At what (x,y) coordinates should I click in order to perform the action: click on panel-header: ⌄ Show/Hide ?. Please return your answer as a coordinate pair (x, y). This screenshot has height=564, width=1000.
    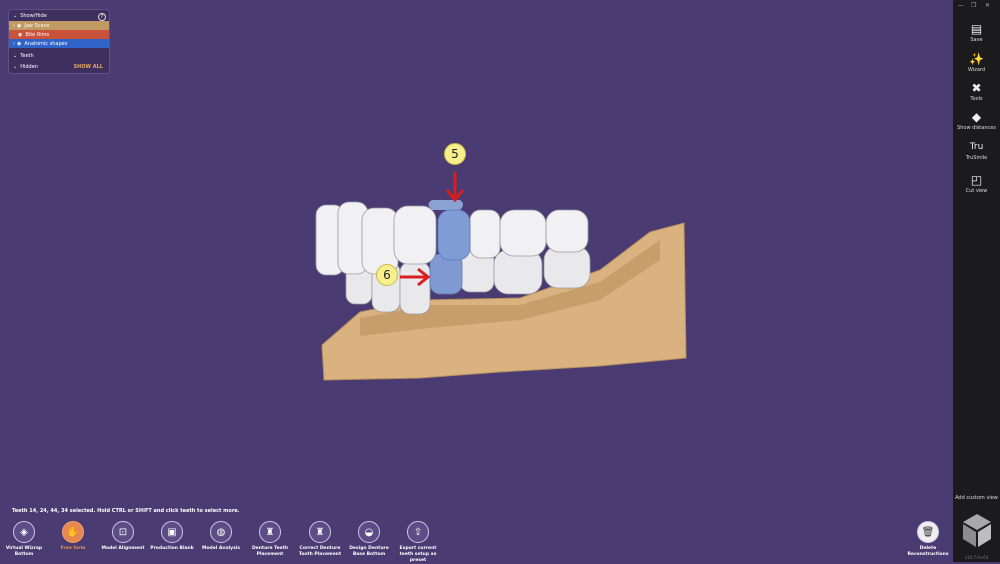
    Looking at the image, I should click on (59, 16).